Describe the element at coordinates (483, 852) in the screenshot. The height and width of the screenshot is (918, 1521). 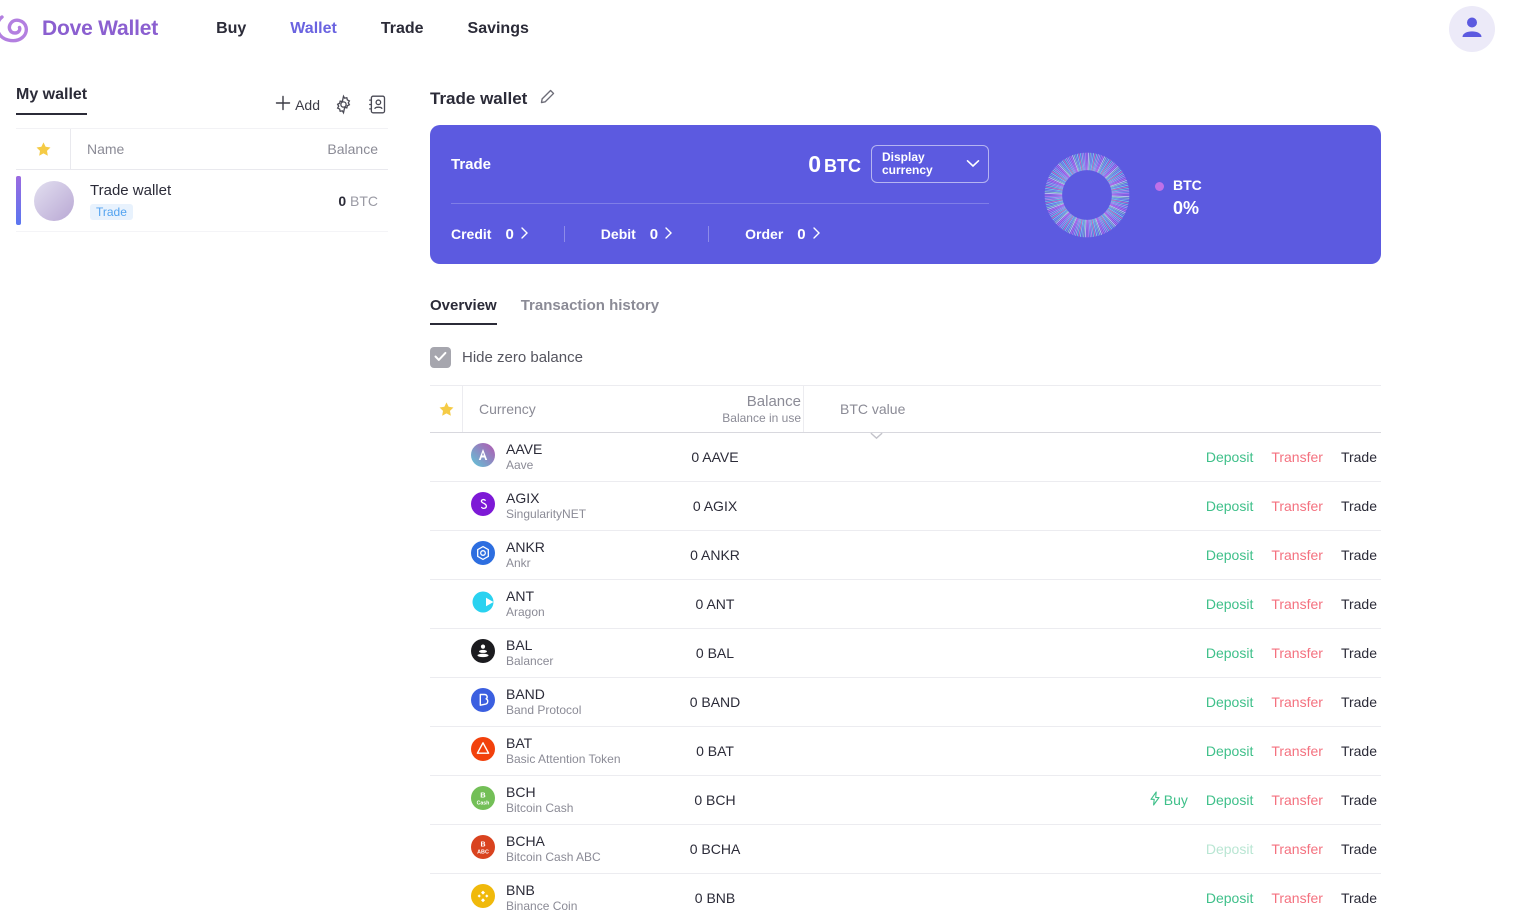
I see `svg-text: ABC` at that location.